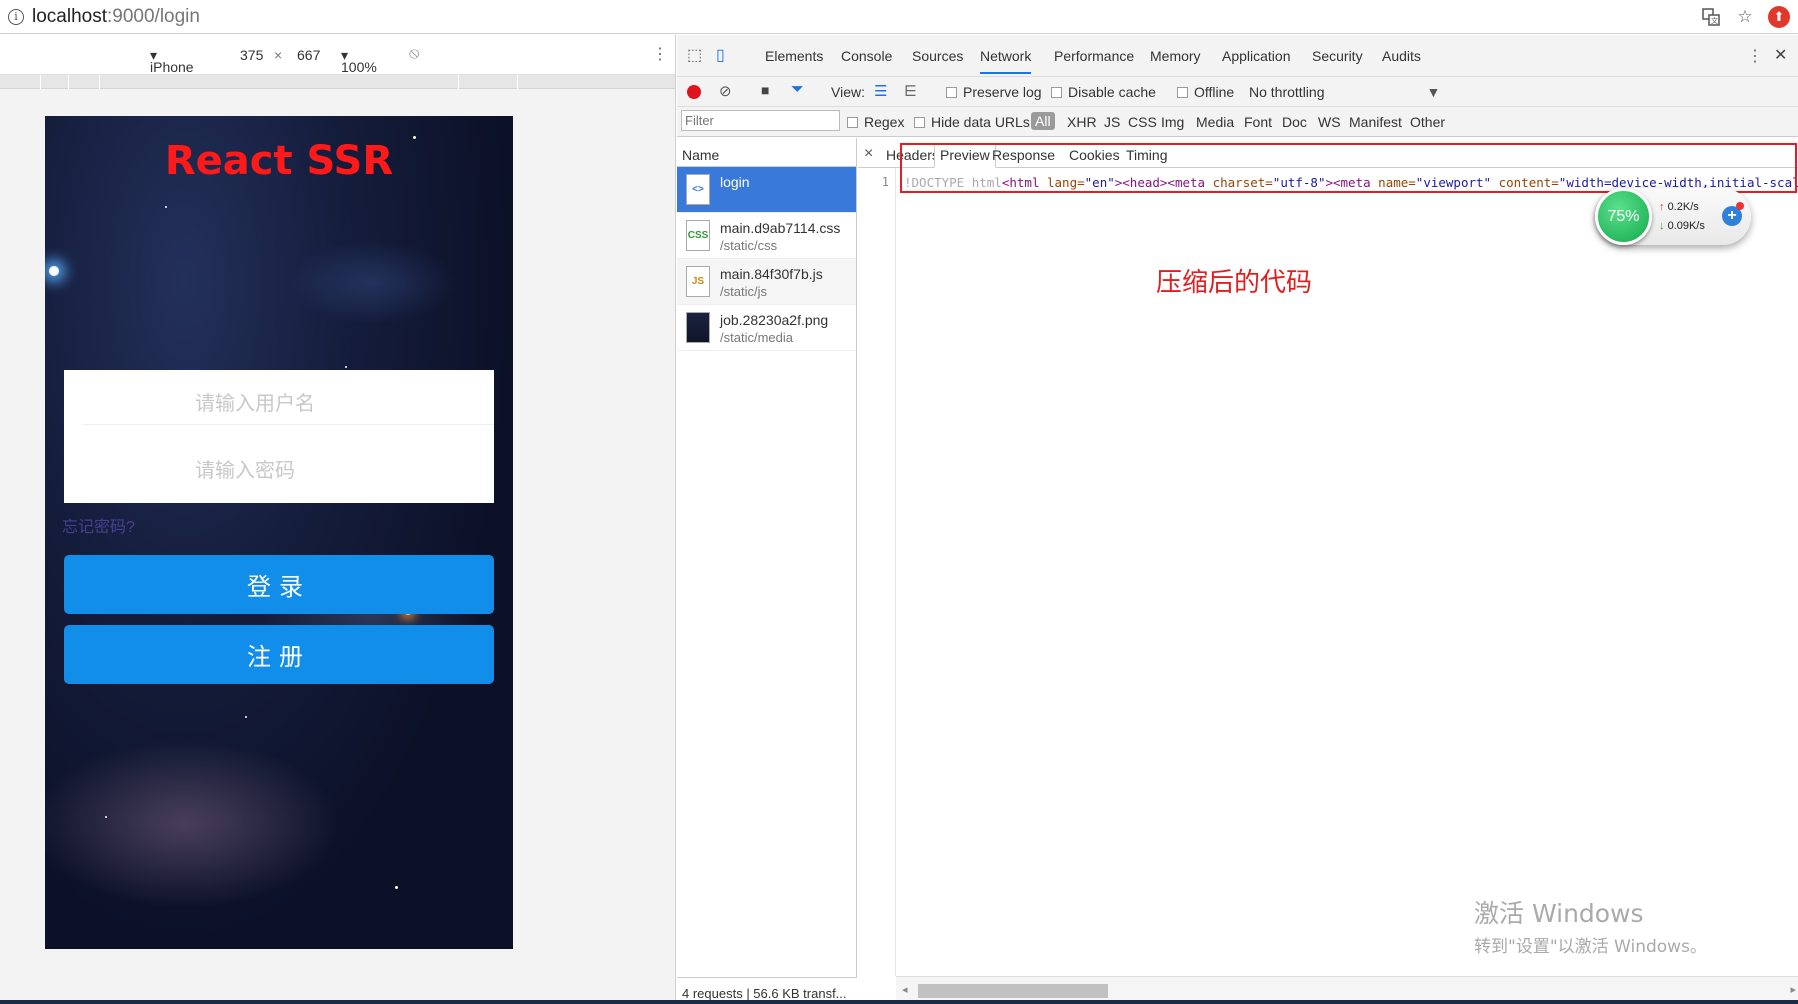  What do you see at coordinates (1043, 121) in the screenshot?
I see `filter-type-all: All` at bounding box center [1043, 121].